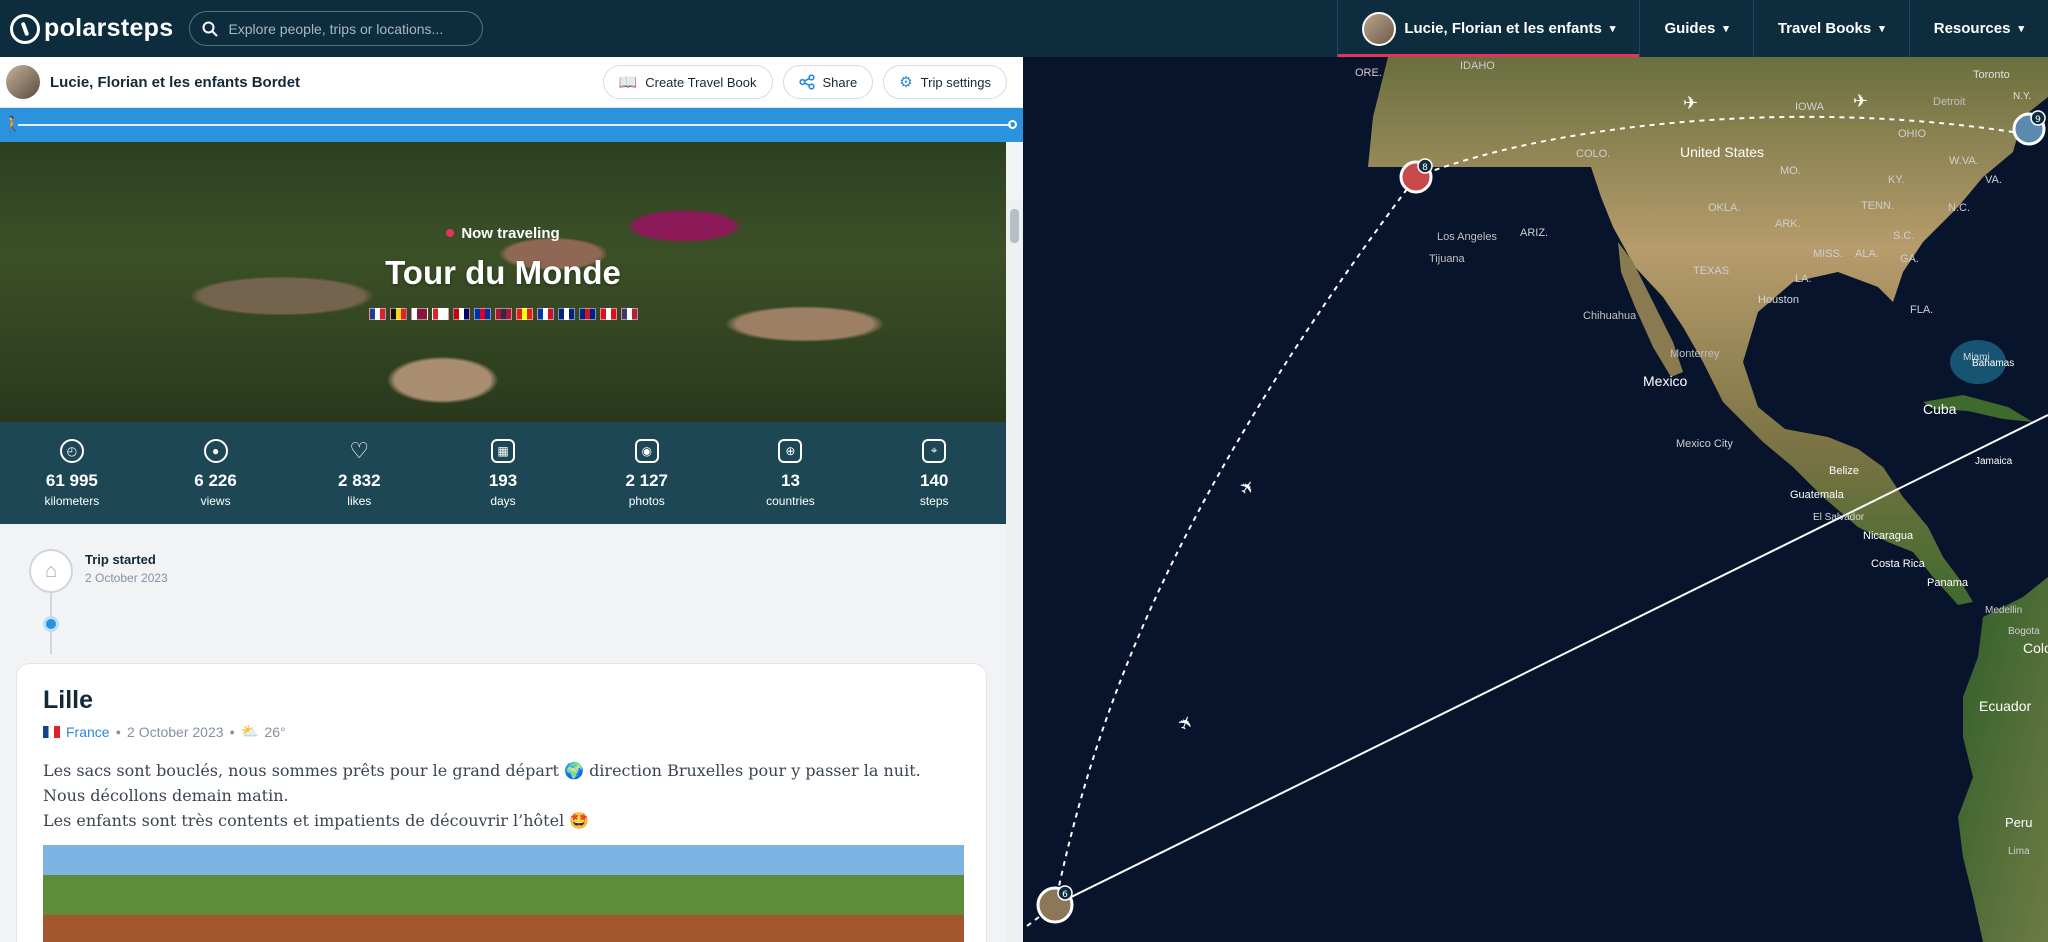  Describe the element at coordinates (2022, 96) in the screenshot. I see `map-label-city: N.Y.` at that location.